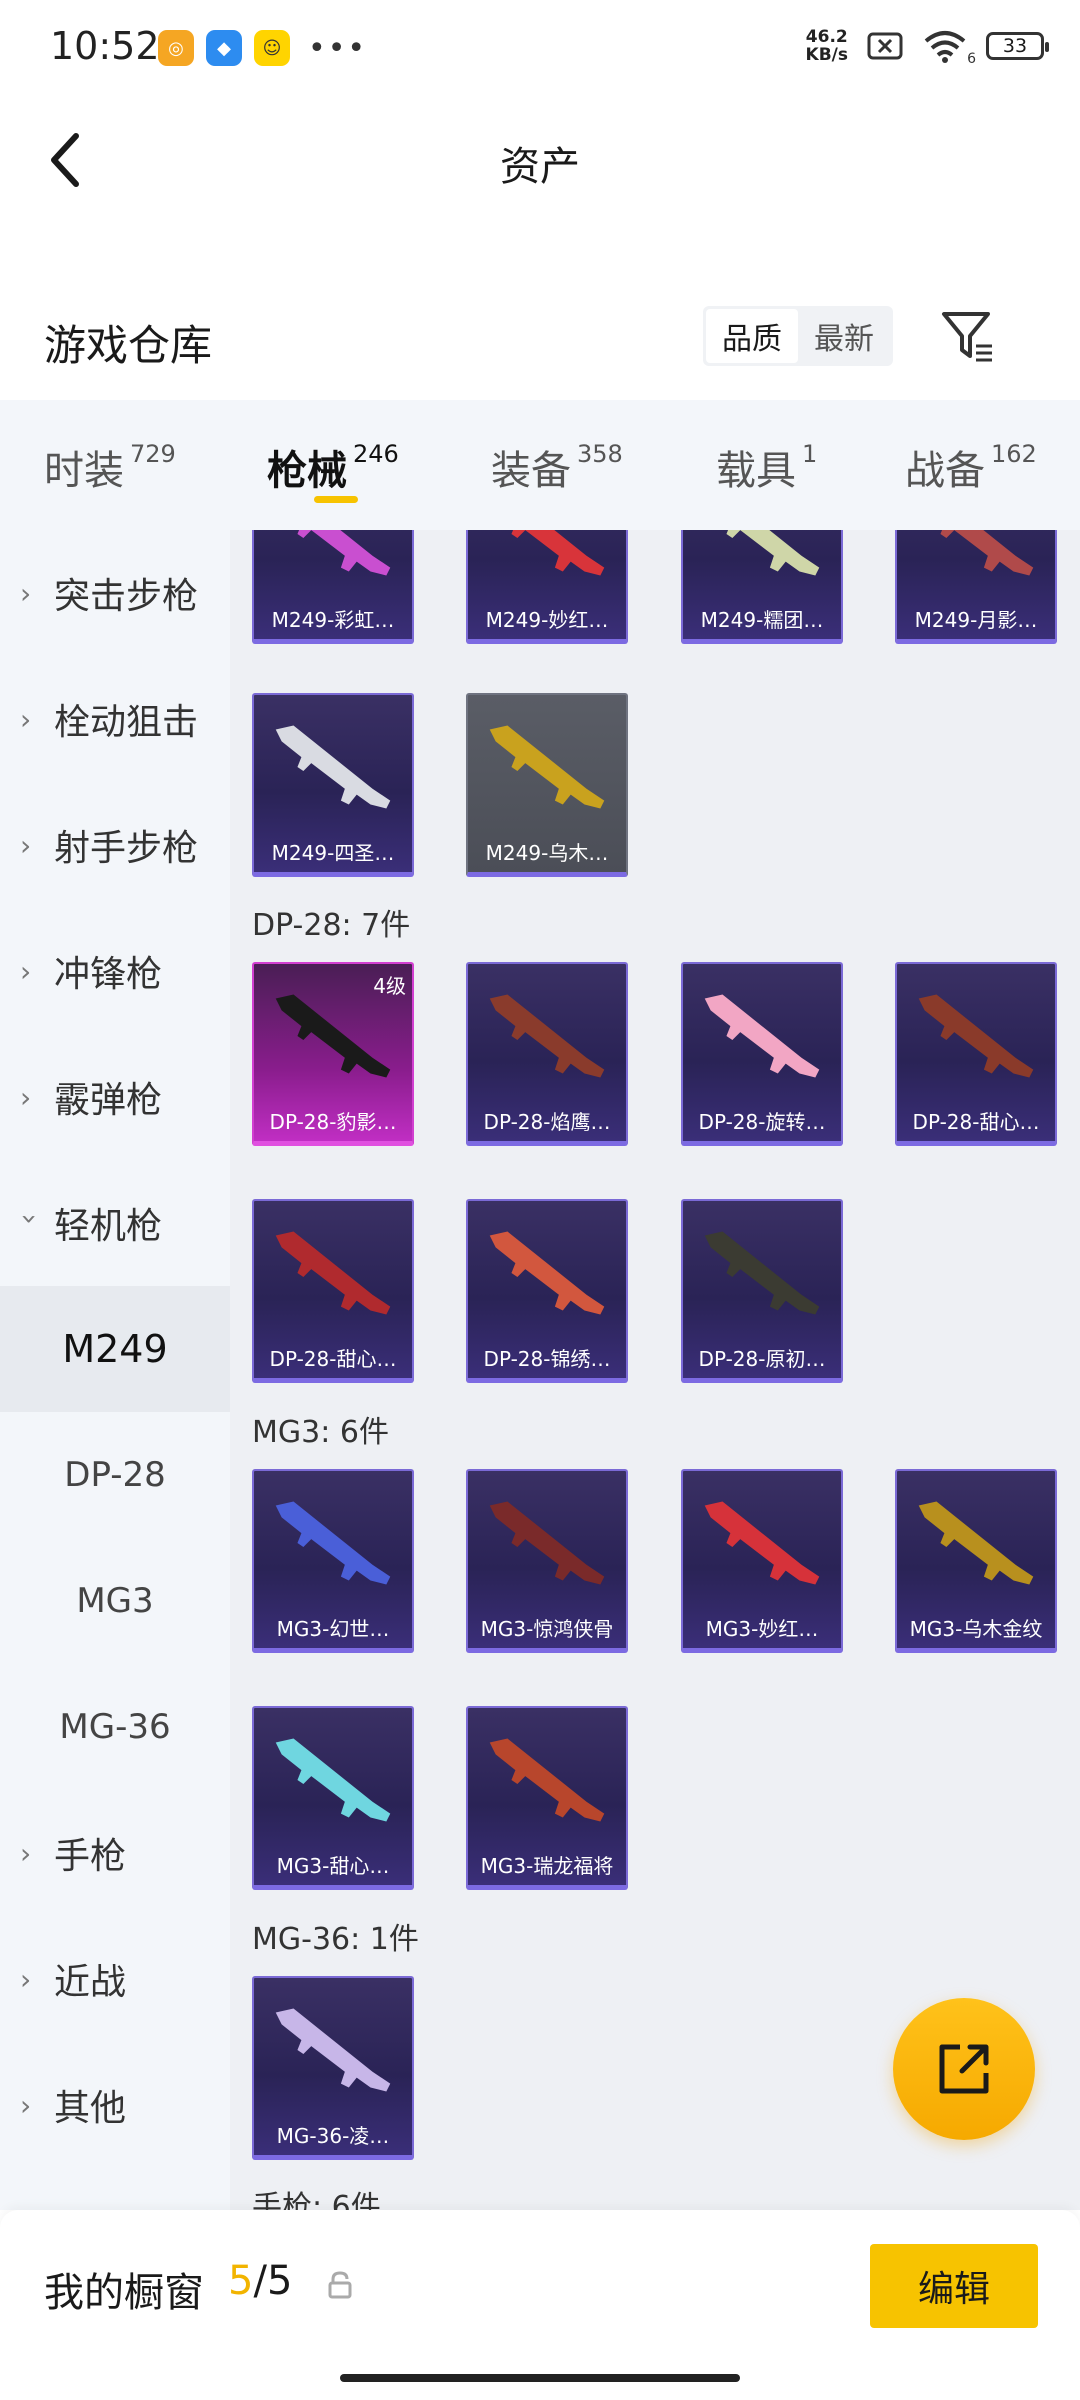 This screenshot has height=2400, width=1080. I want to click on group-label-dp28: DP-28: 7件, so click(331, 925).